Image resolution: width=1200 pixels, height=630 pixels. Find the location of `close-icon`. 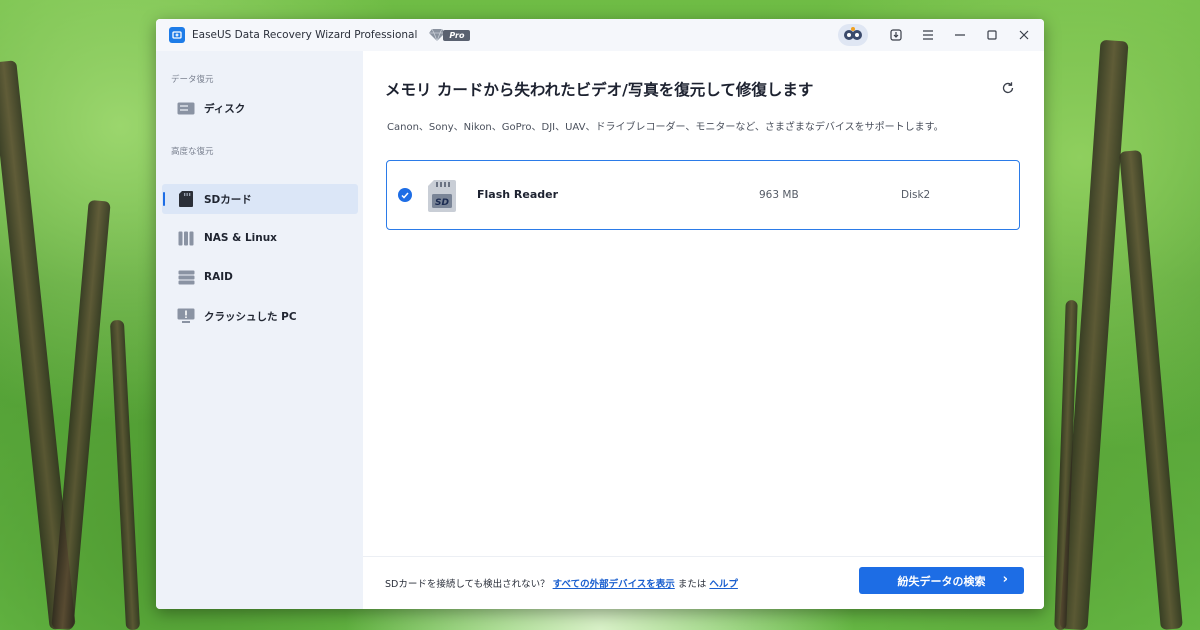

close-icon is located at coordinates (1024, 35).